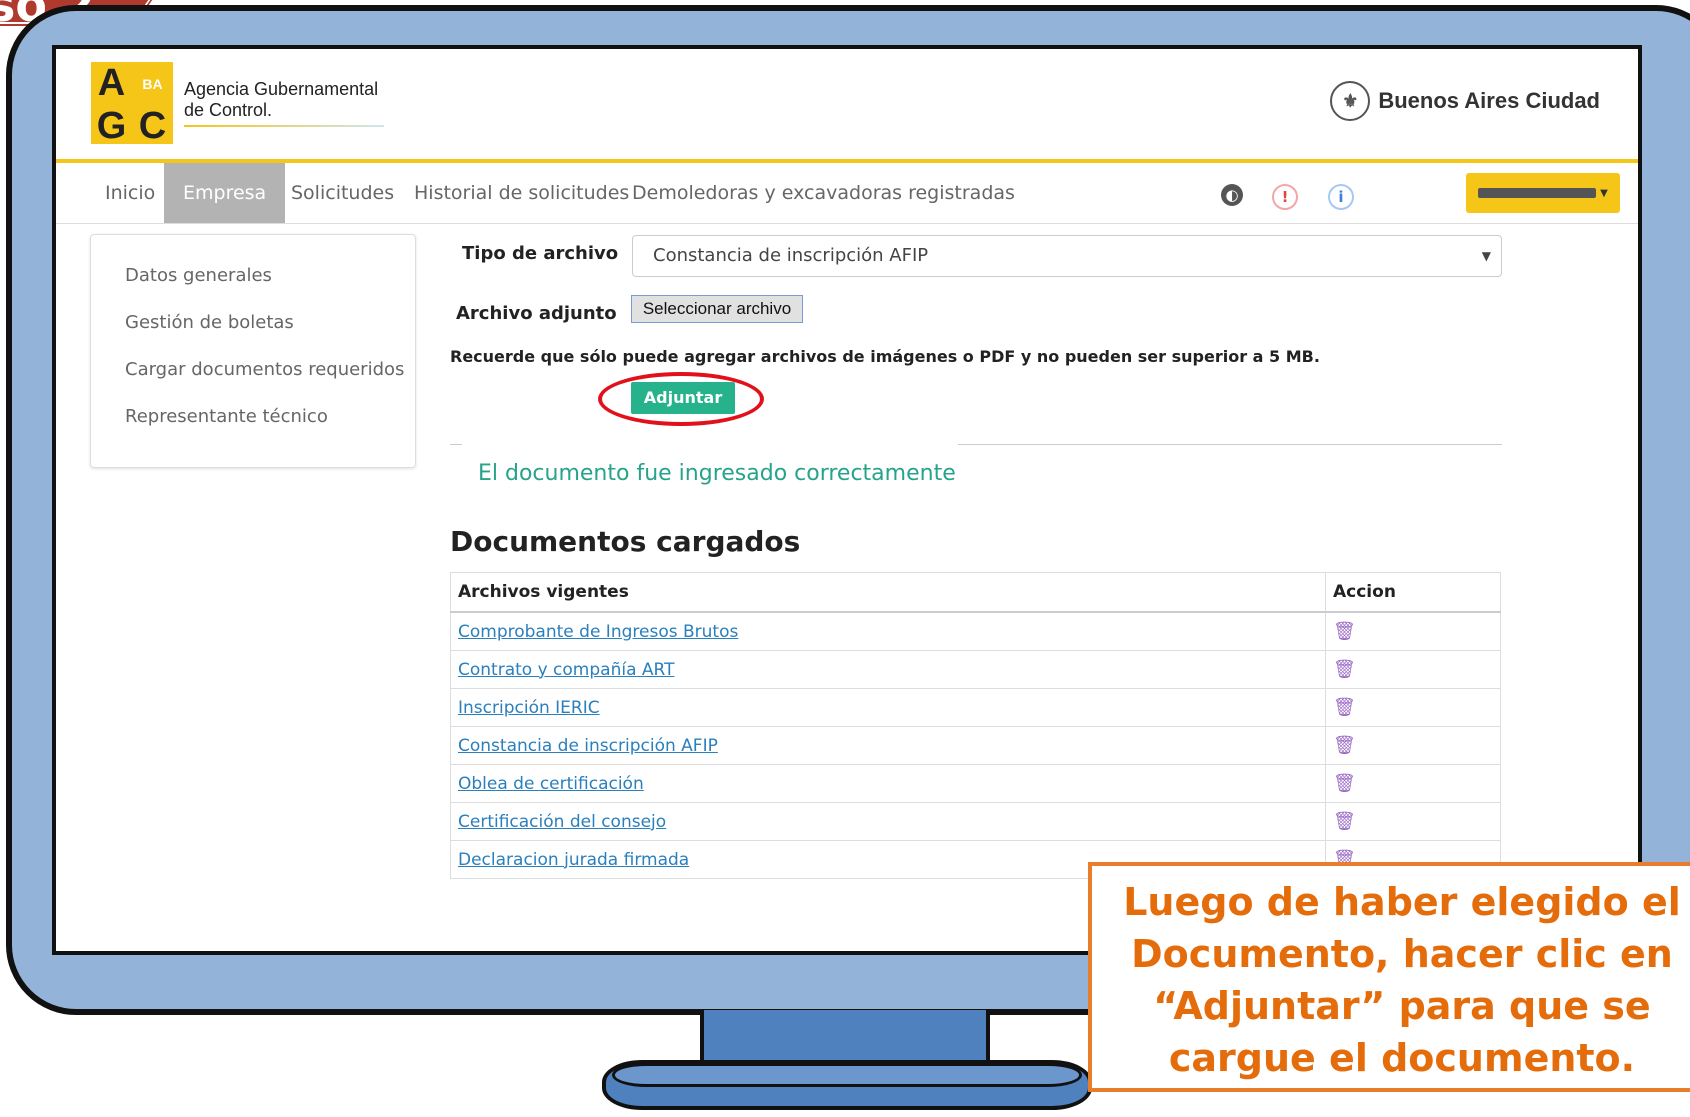 The width and height of the screenshot is (1690, 1117). What do you see at coordinates (1489, 100) in the screenshot?
I see `city-name: Buenos Aires Ciudad` at bounding box center [1489, 100].